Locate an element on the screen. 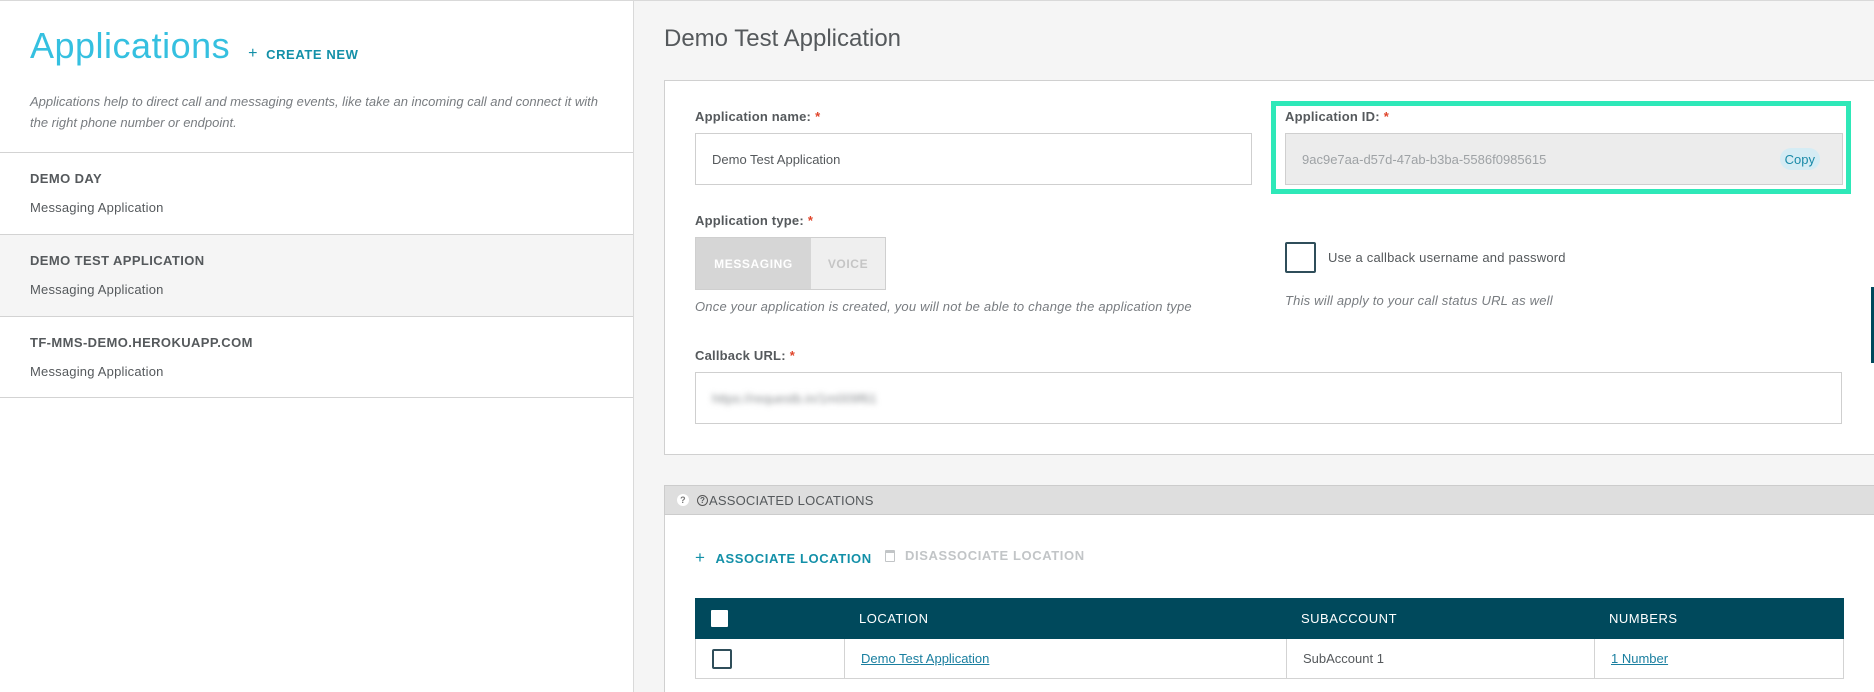 The width and height of the screenshot is (1874, 692). create-new-button: + CREATE NEW is located at coordinates (303, 54).